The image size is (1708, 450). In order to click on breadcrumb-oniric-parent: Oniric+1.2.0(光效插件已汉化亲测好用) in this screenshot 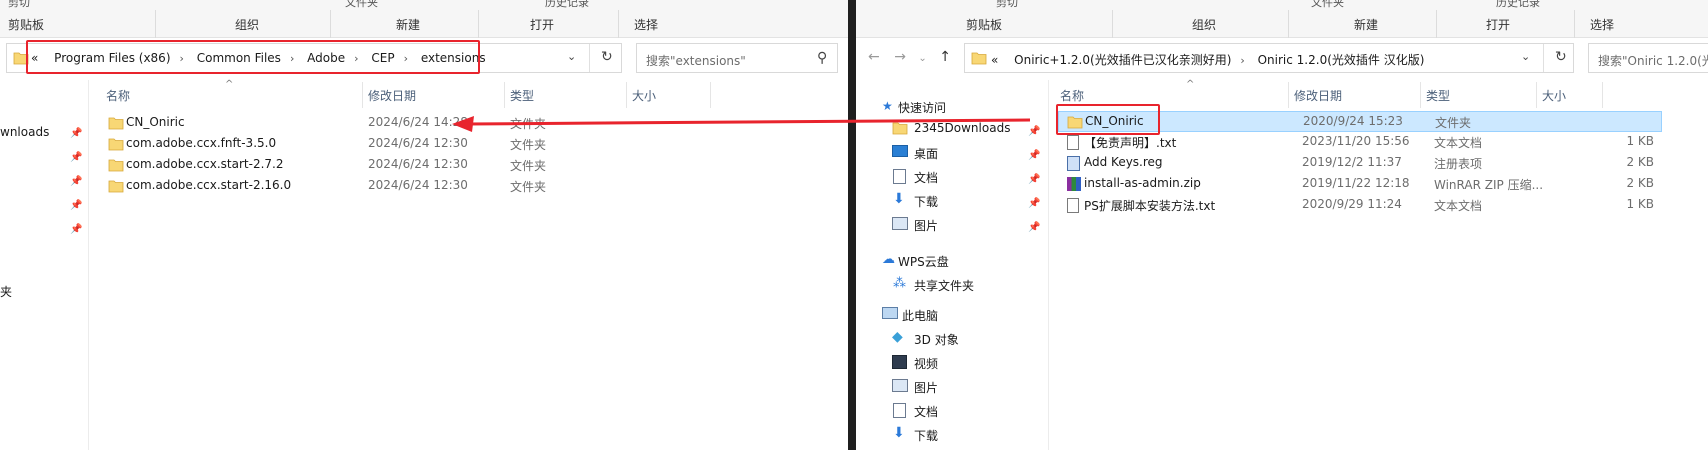, I will do `click(1122, 60)`.